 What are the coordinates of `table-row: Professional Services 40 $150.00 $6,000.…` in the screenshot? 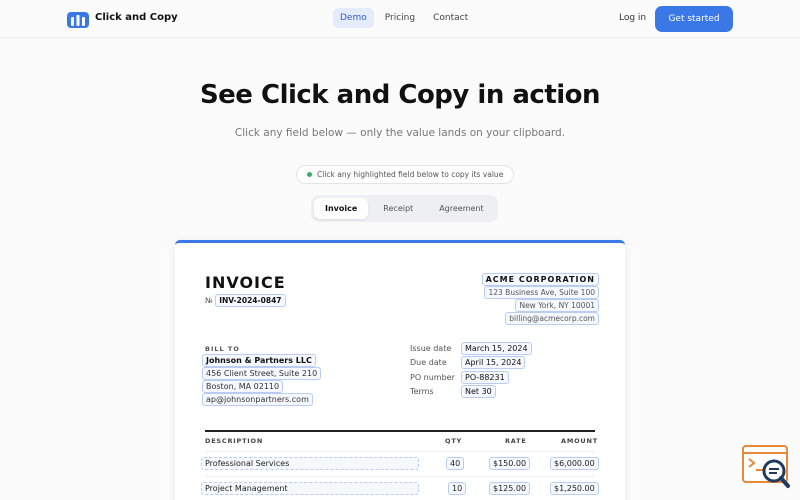 It's located at (400, 465).